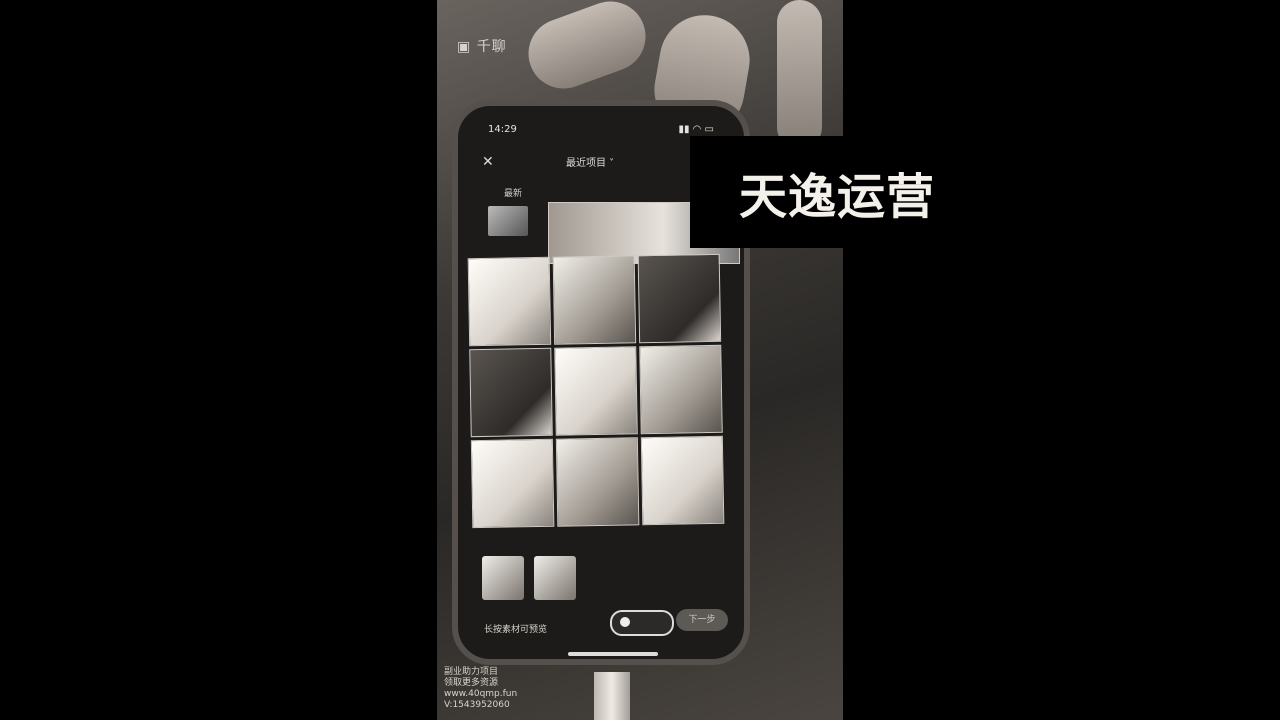 This screenshot has height=720, width=1280. I want to click on close-icon: ✕, so click(488, 162).